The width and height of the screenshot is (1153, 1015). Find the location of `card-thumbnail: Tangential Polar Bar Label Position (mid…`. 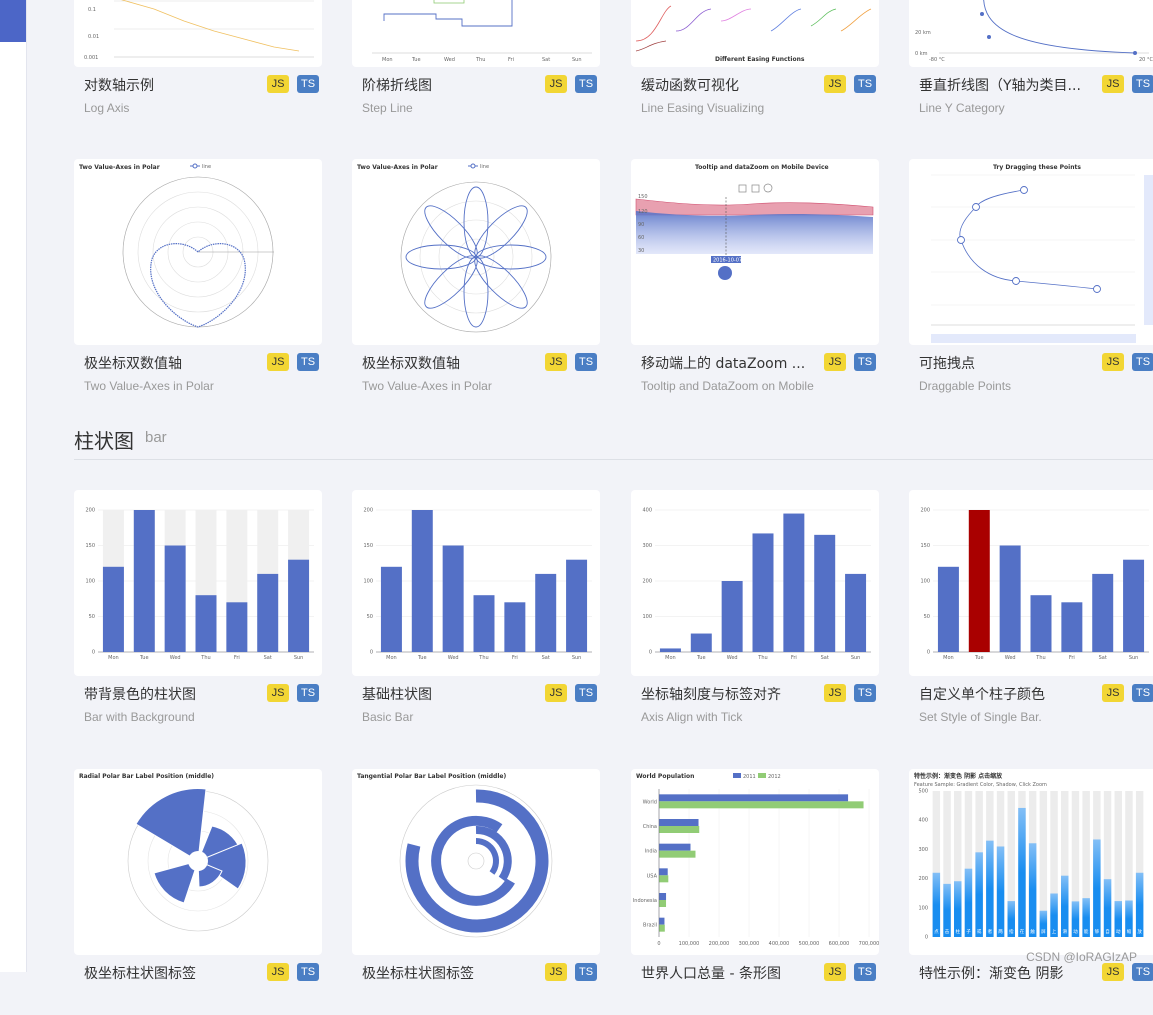

card-thumbnail: Tangential Polar Bar Label Position (mid… is located at coordinates (476, 862).